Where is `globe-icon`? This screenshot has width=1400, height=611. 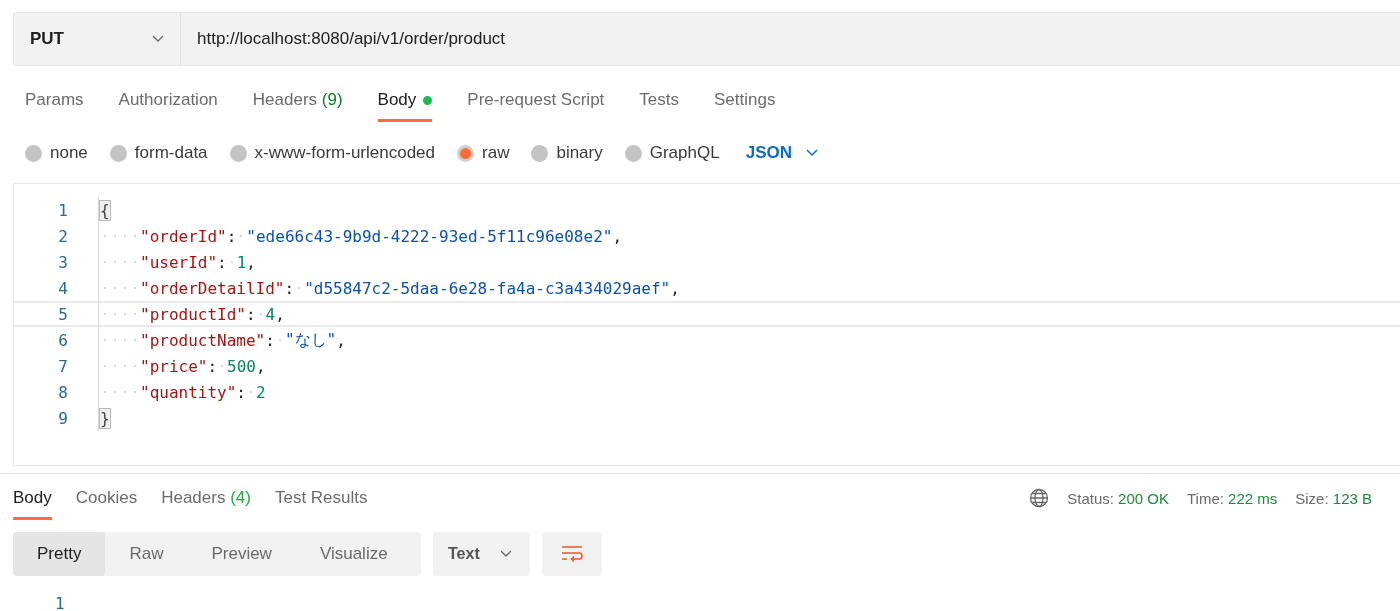 globe-icon is located at coordinates (1039, 498).